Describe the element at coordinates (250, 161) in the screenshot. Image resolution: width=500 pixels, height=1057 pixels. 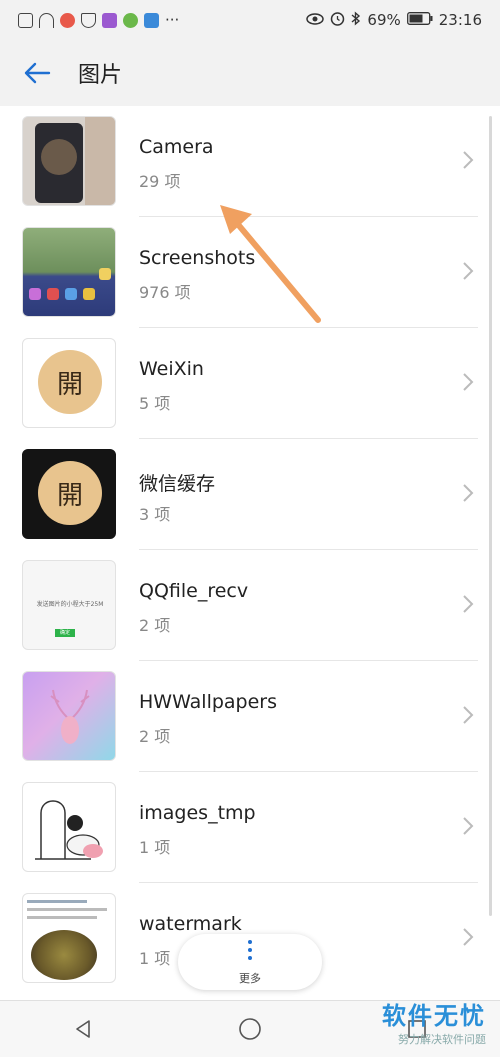
I see `album-row-camera: Camera 29 项` at that location.